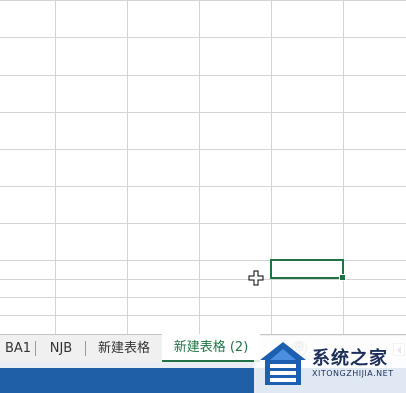 The height and width of the screenshot is (393, 406). I want to click on sheet-tab-new-table-2: 新建表格 (2), so click(211, 348).